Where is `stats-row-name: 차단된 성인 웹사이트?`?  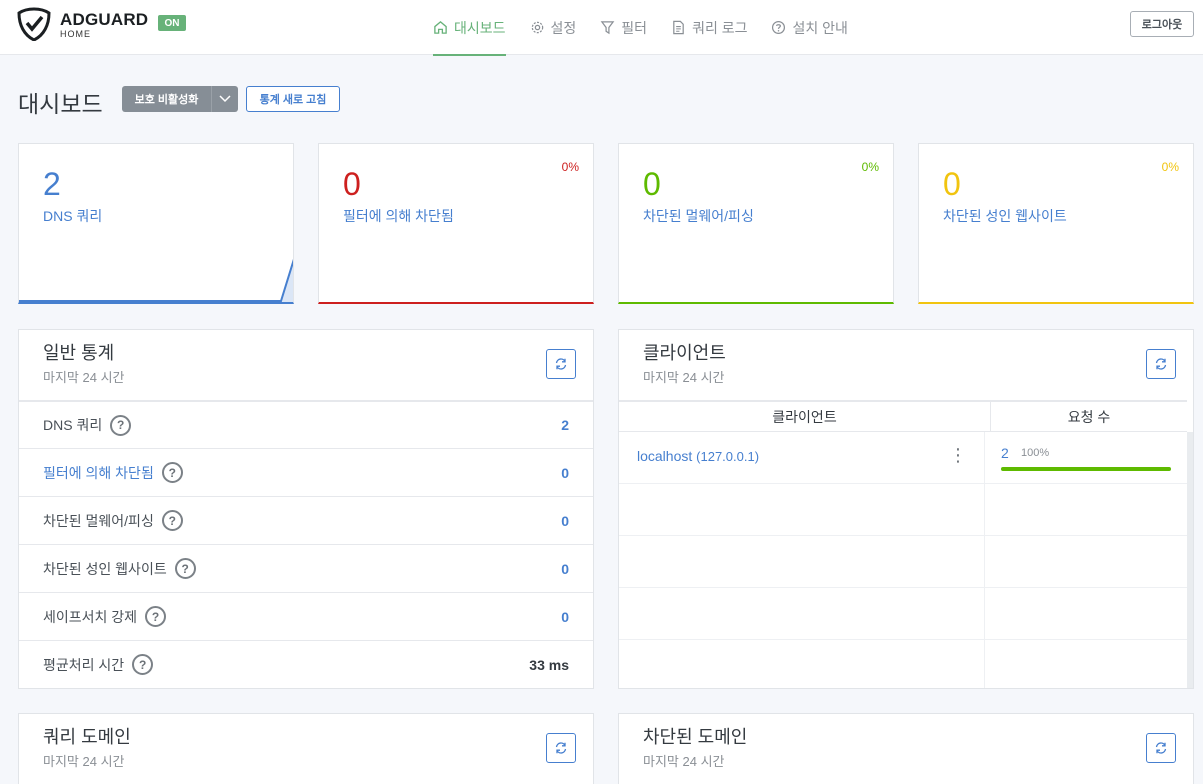 stats-row-name: 차단된 성인 웹사이트? is located at coordinates (119, 568).